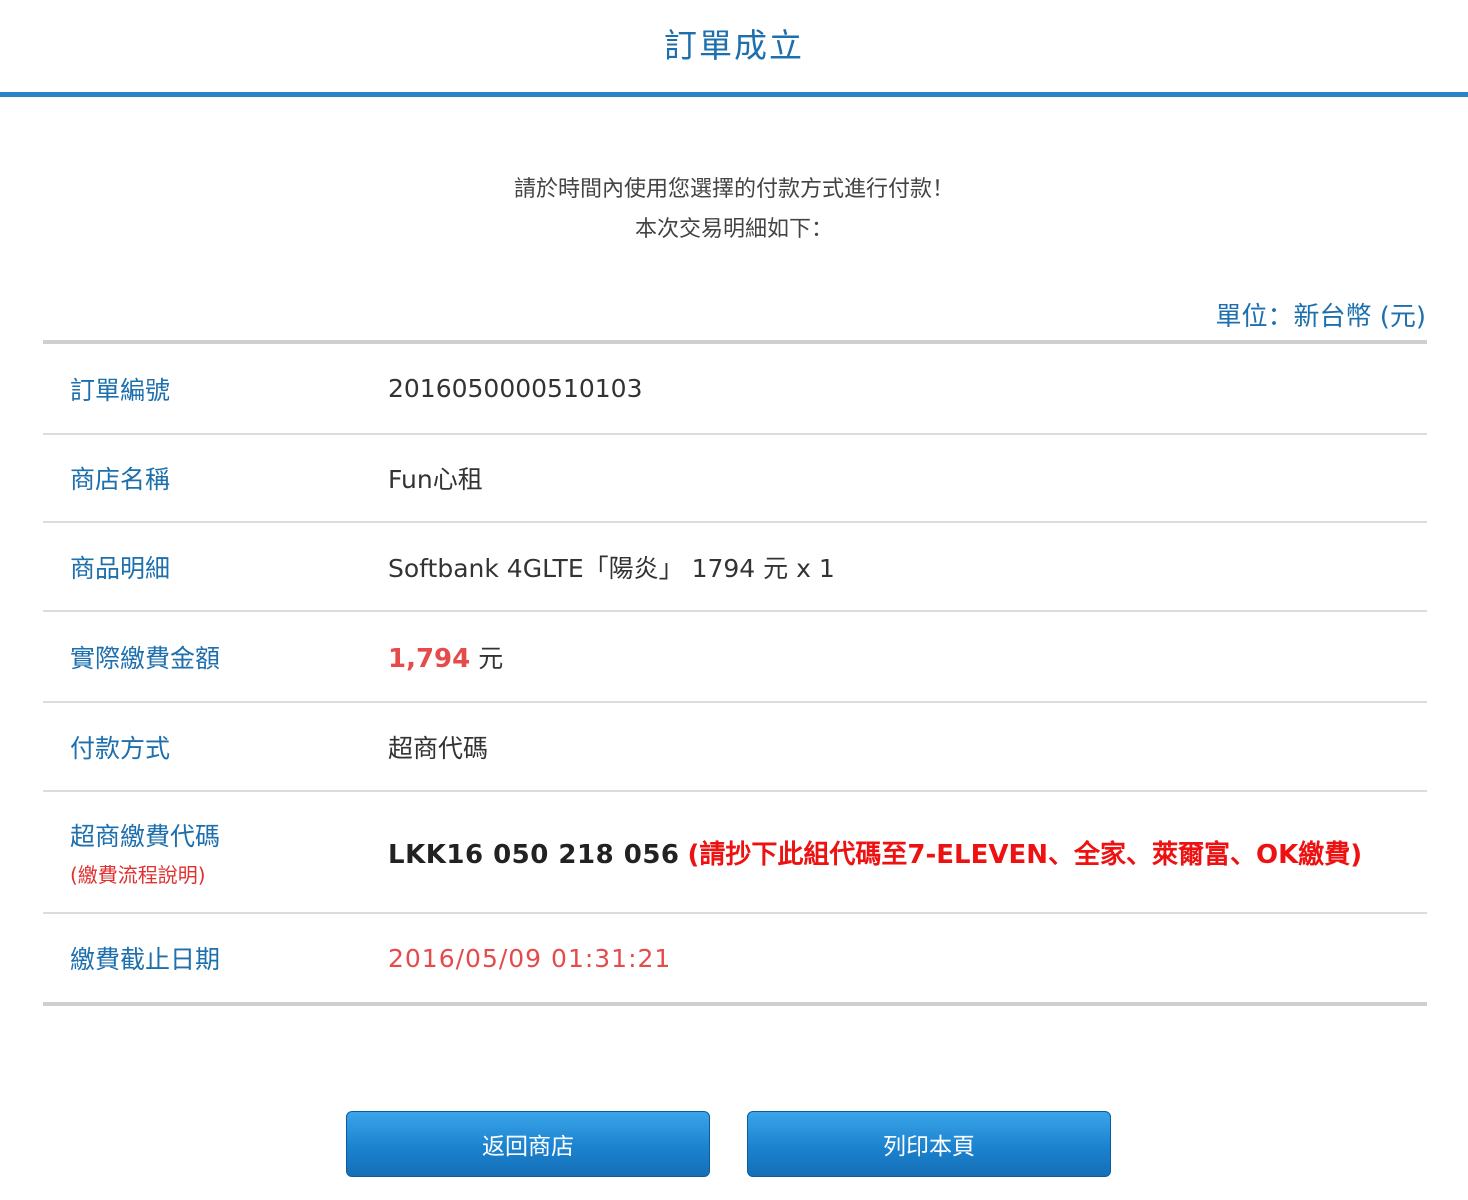  I want to click on deadline-value: 2016/05/09 01:31:21, so click(530, 958).